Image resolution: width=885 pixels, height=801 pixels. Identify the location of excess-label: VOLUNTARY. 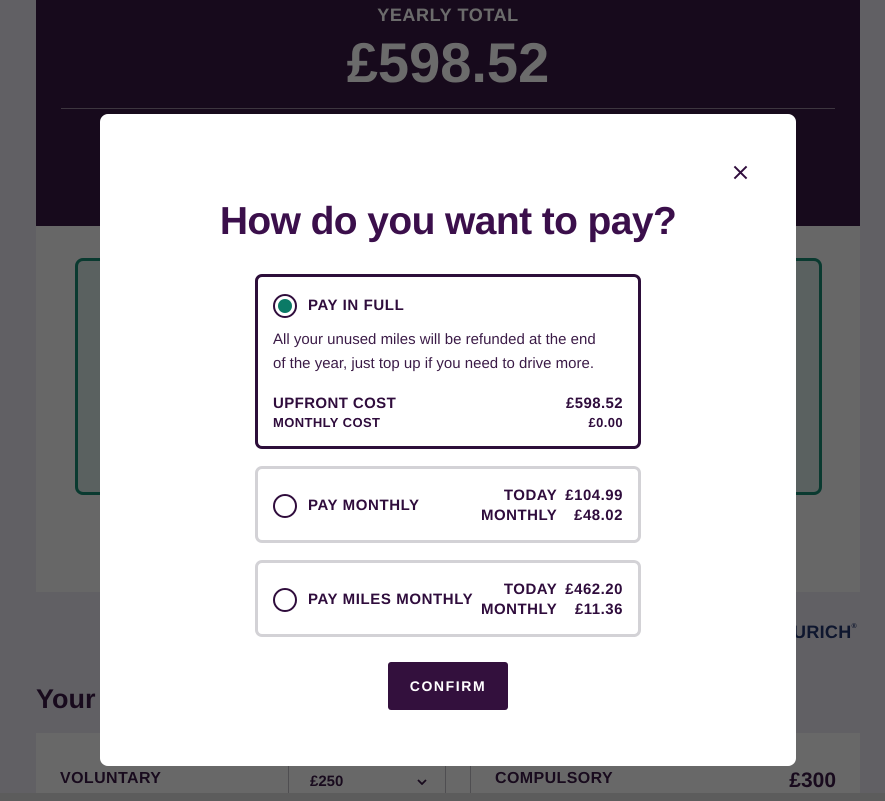
(111, 779).